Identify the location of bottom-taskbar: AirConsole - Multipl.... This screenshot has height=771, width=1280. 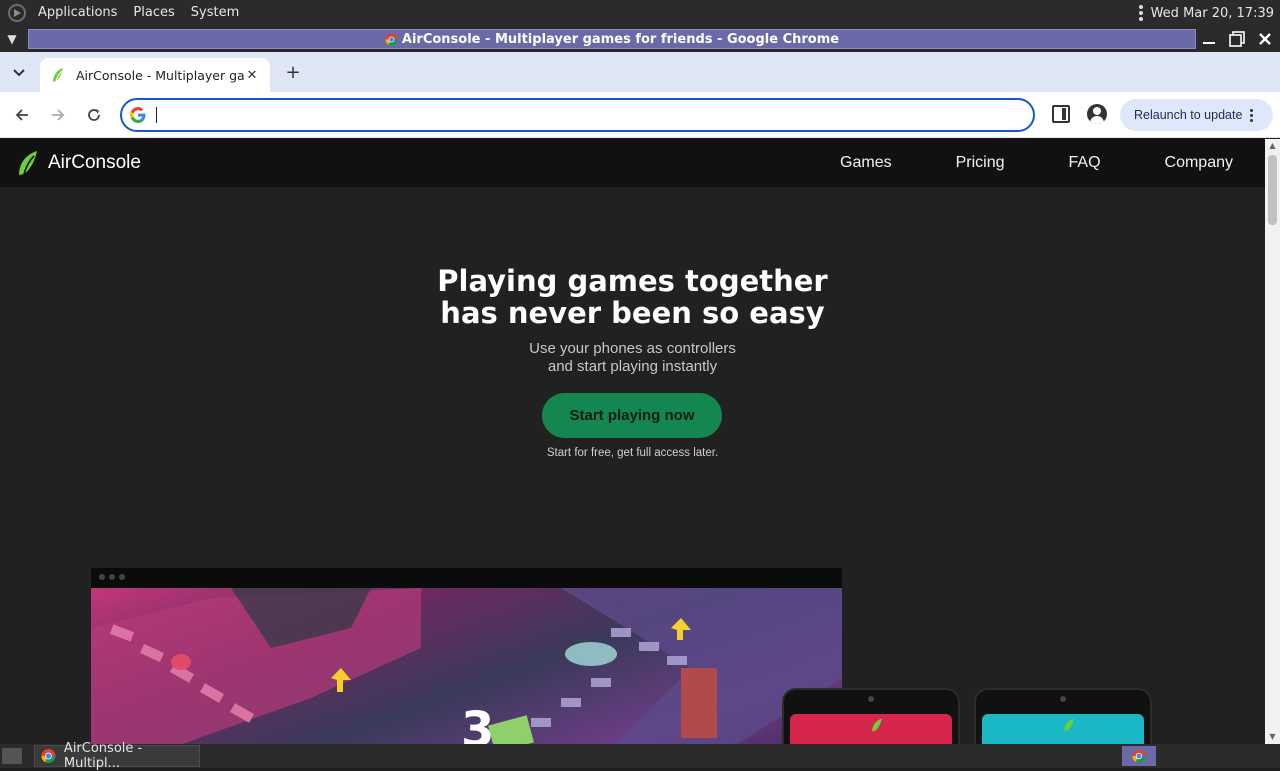
(640, 756).